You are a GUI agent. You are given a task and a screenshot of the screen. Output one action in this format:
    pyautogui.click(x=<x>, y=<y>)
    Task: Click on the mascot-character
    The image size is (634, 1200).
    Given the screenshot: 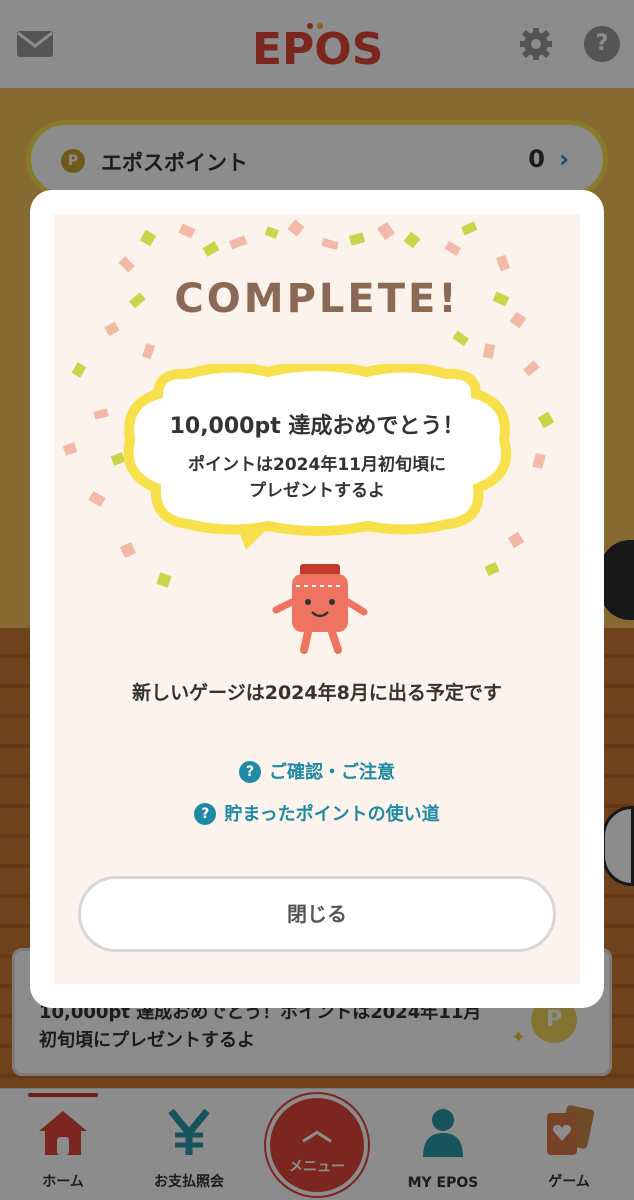 What is the action you would take?
    pyautogui.click(x=320, y=609)
    